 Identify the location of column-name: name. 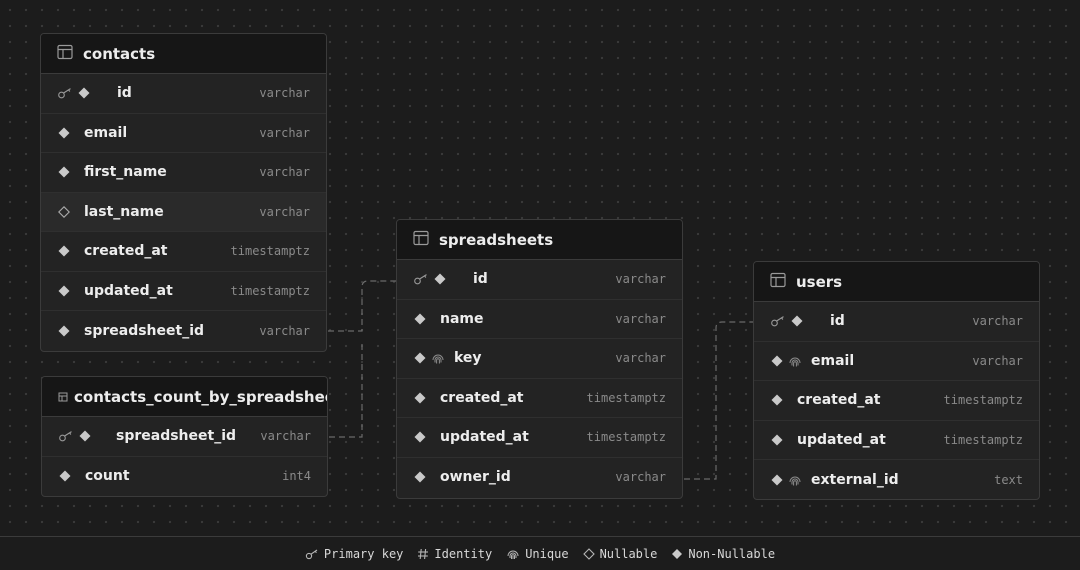
(462, 318).